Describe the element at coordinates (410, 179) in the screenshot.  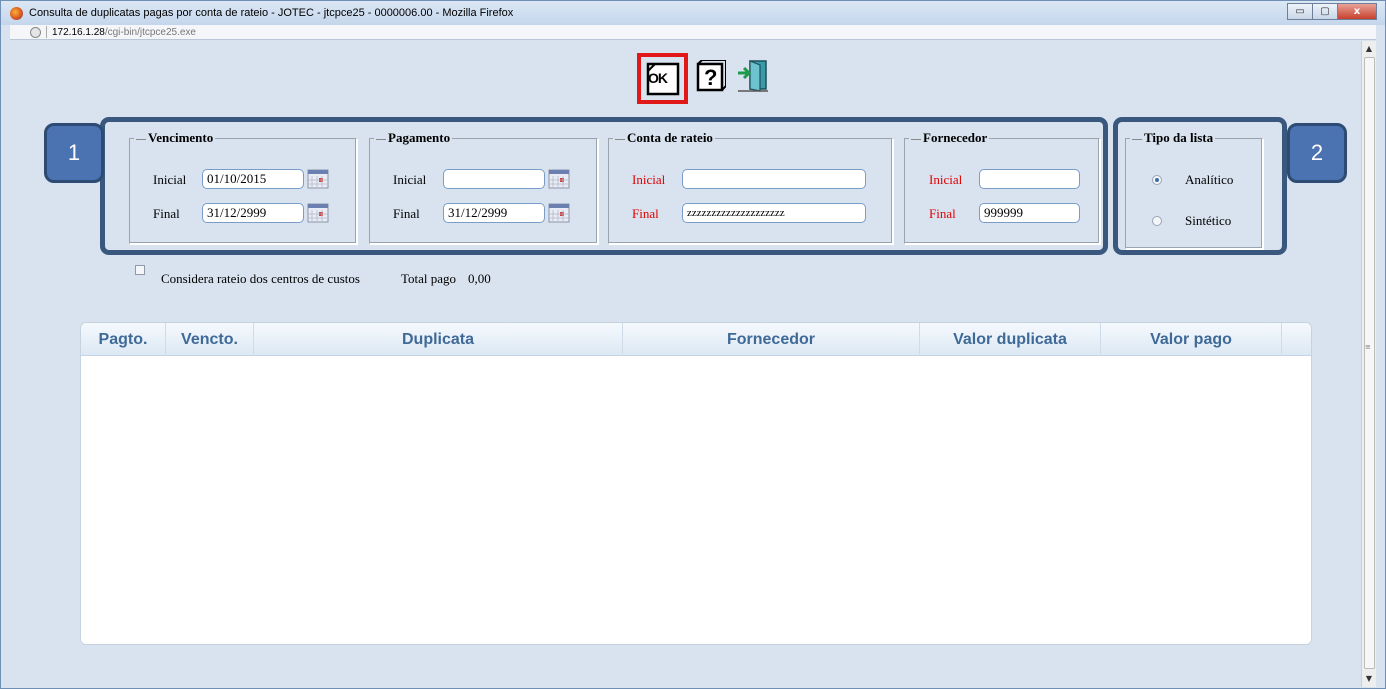
I see `pagamento-inicial-label: Inicial` at that location.